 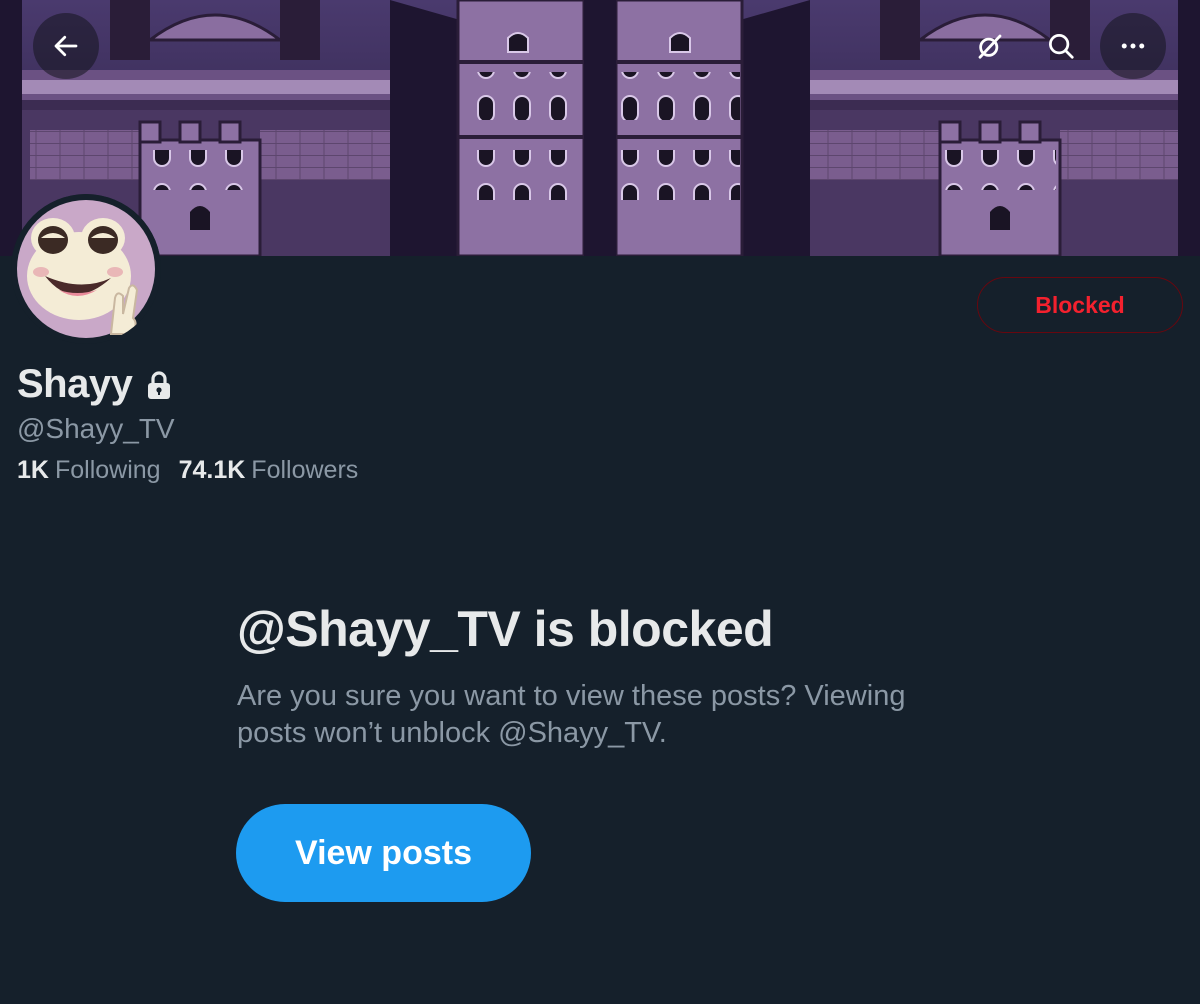 I want to click on grok-button, so click(x=990, y=46).